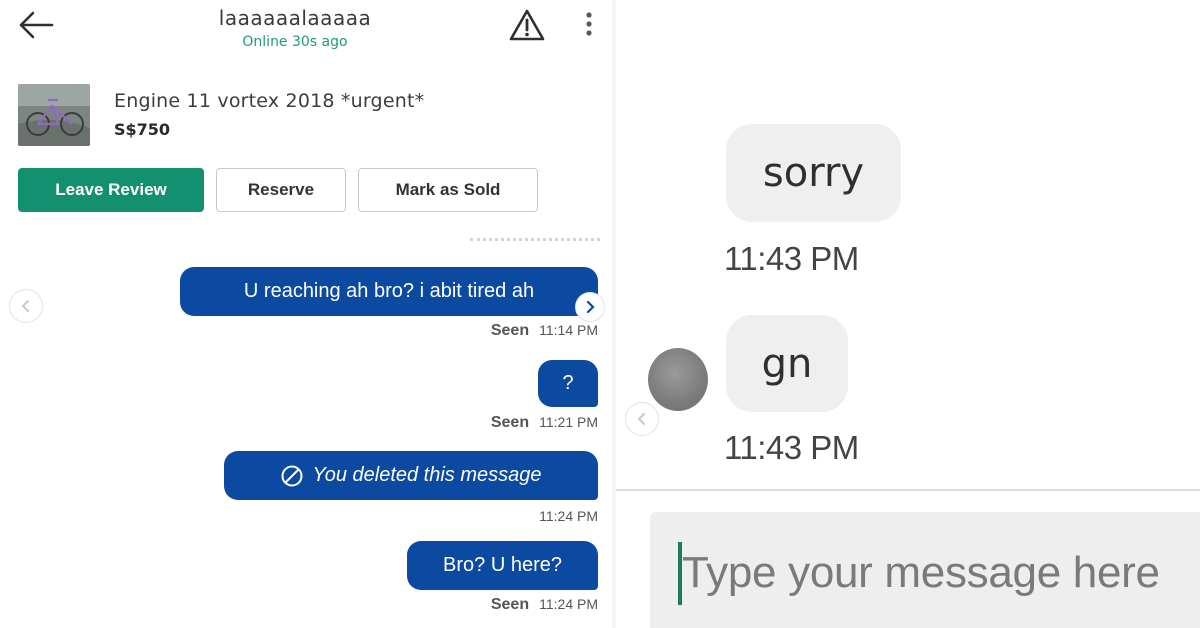  Describe the element at coordinates (590, 307) in the screenshot. I see `carousel-next-button` at that location.